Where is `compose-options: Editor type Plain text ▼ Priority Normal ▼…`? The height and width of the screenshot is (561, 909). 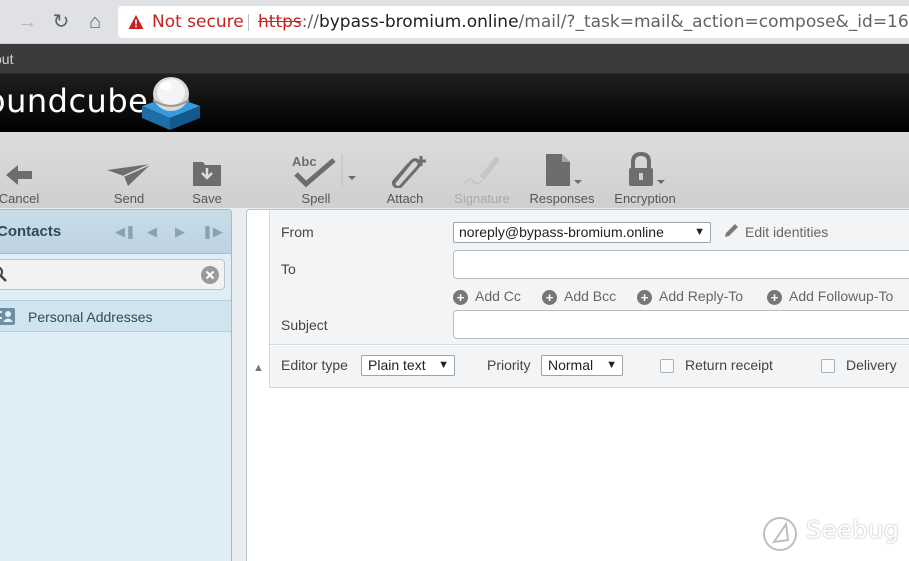 compose-options: Editor type Plain text ▼ Priority Normal ▼… is located at coordinates (589, 367).